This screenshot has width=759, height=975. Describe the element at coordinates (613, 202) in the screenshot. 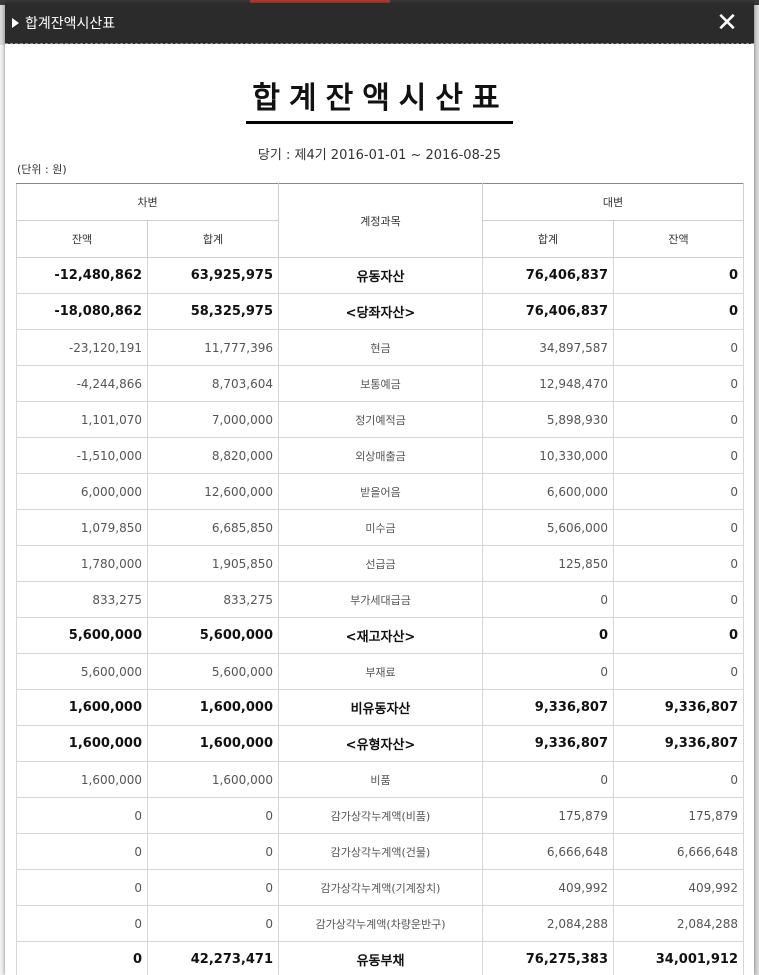

I see `credit-header: 대변` at that location.